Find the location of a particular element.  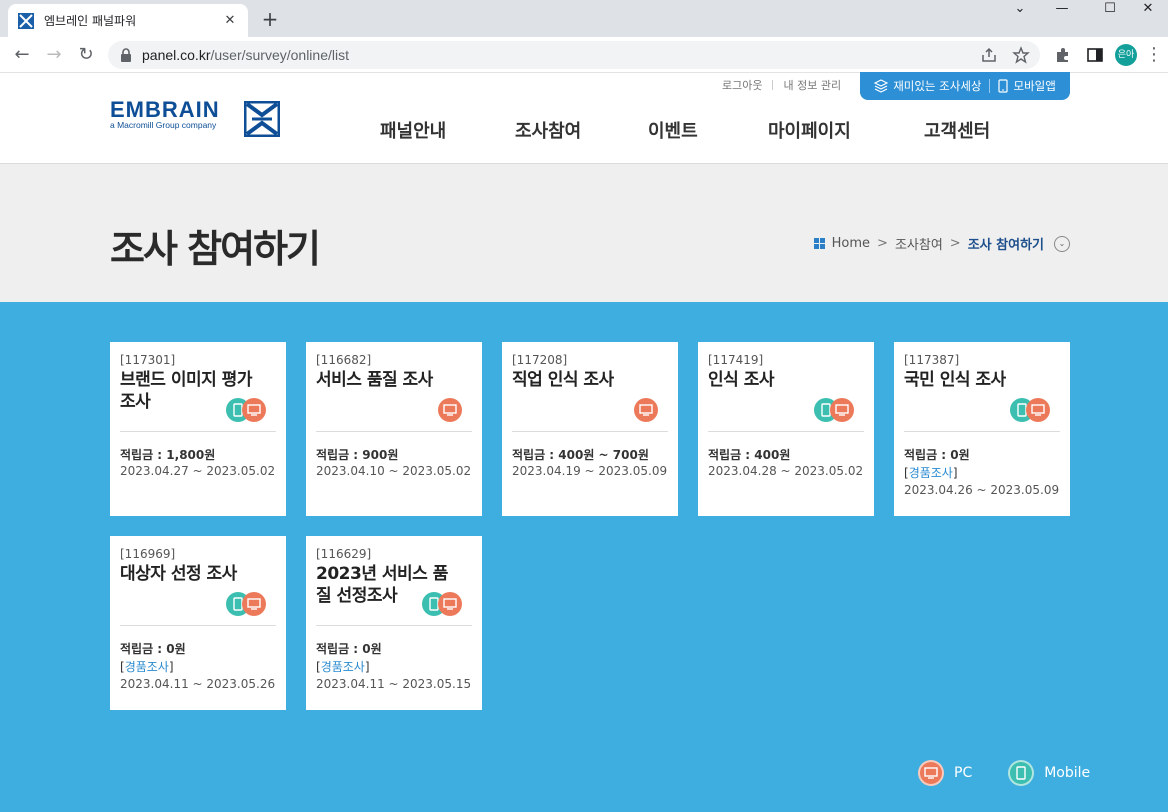

back-icon: ← is located at coordinates (22, 55).